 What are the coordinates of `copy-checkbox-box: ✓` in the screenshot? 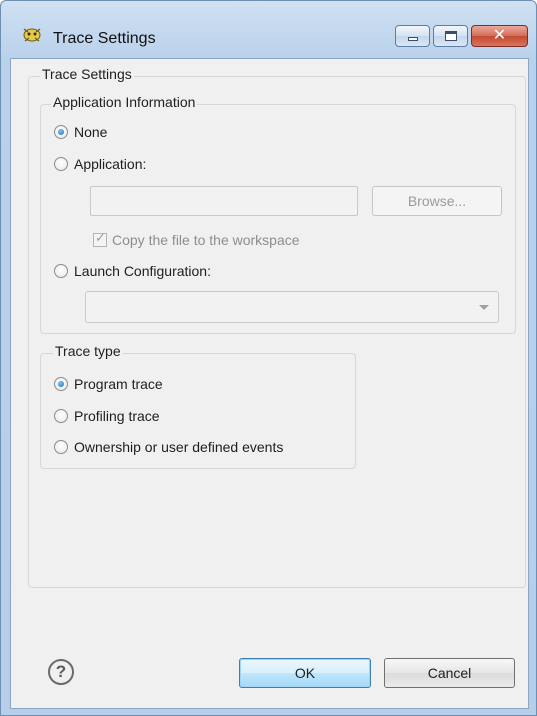 It's located at (100, 238).